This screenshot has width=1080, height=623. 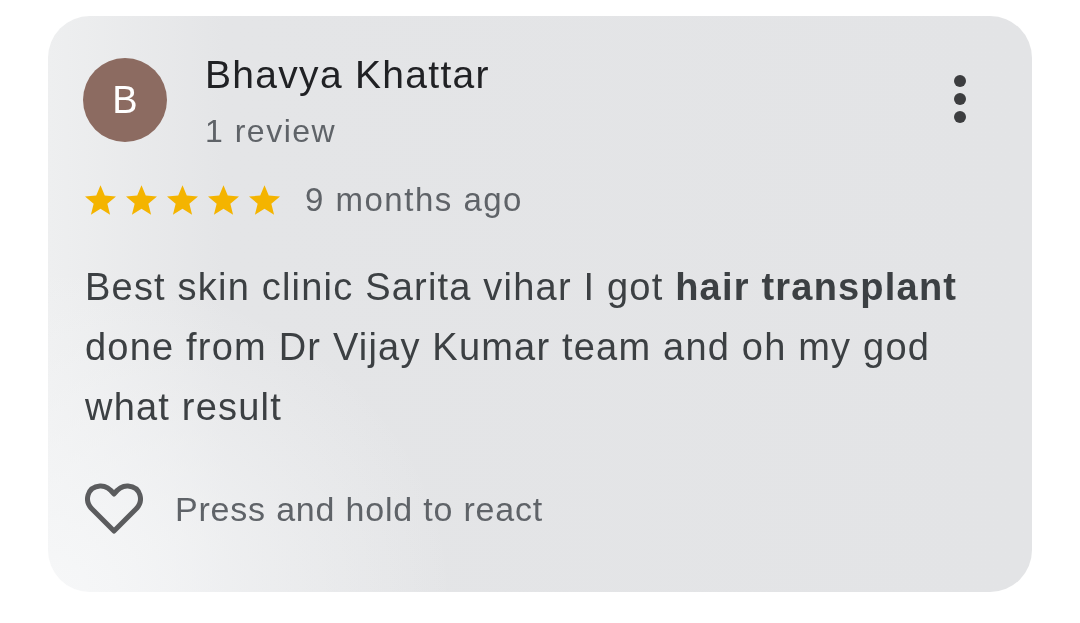 I want to click on reviewer-name: Bhavya Khattar, so click(x=347, y=75).